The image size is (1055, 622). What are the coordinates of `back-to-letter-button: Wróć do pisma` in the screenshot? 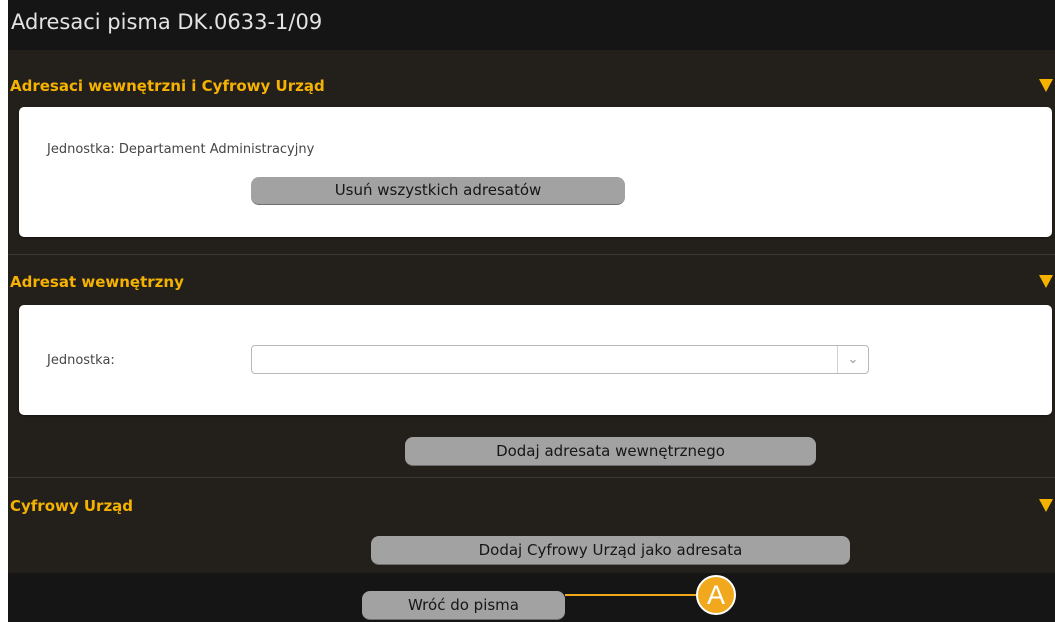 It's located at (463, 605).